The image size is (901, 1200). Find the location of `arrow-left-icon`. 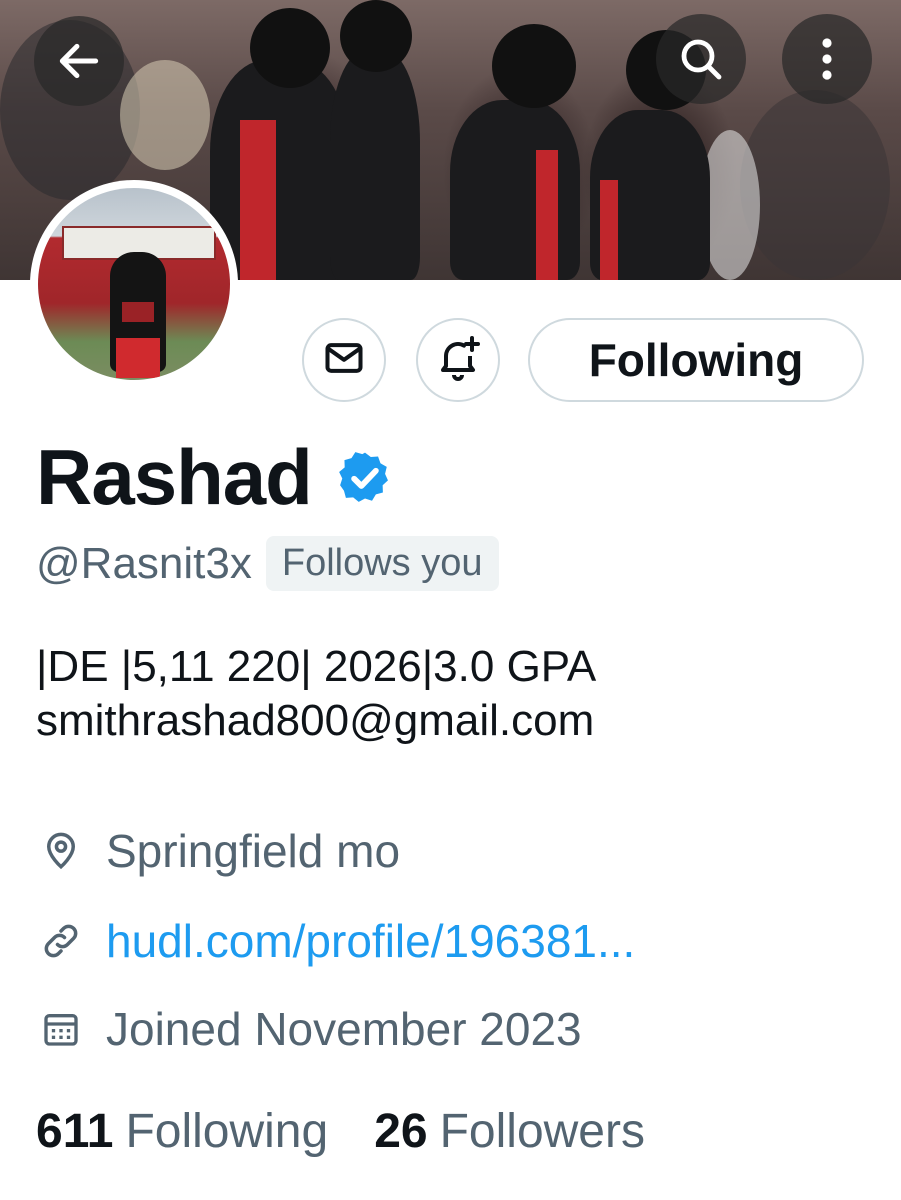

arrow-left-icon is located at coordinates (79, 61).